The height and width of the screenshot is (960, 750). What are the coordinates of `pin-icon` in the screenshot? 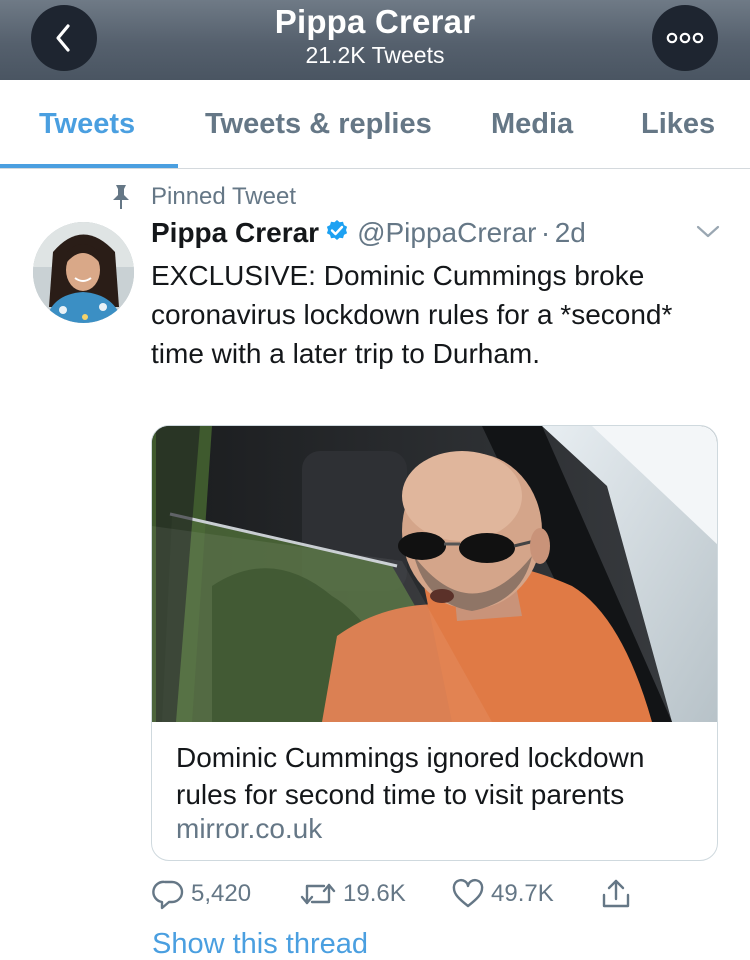 It's located at (121, 197).